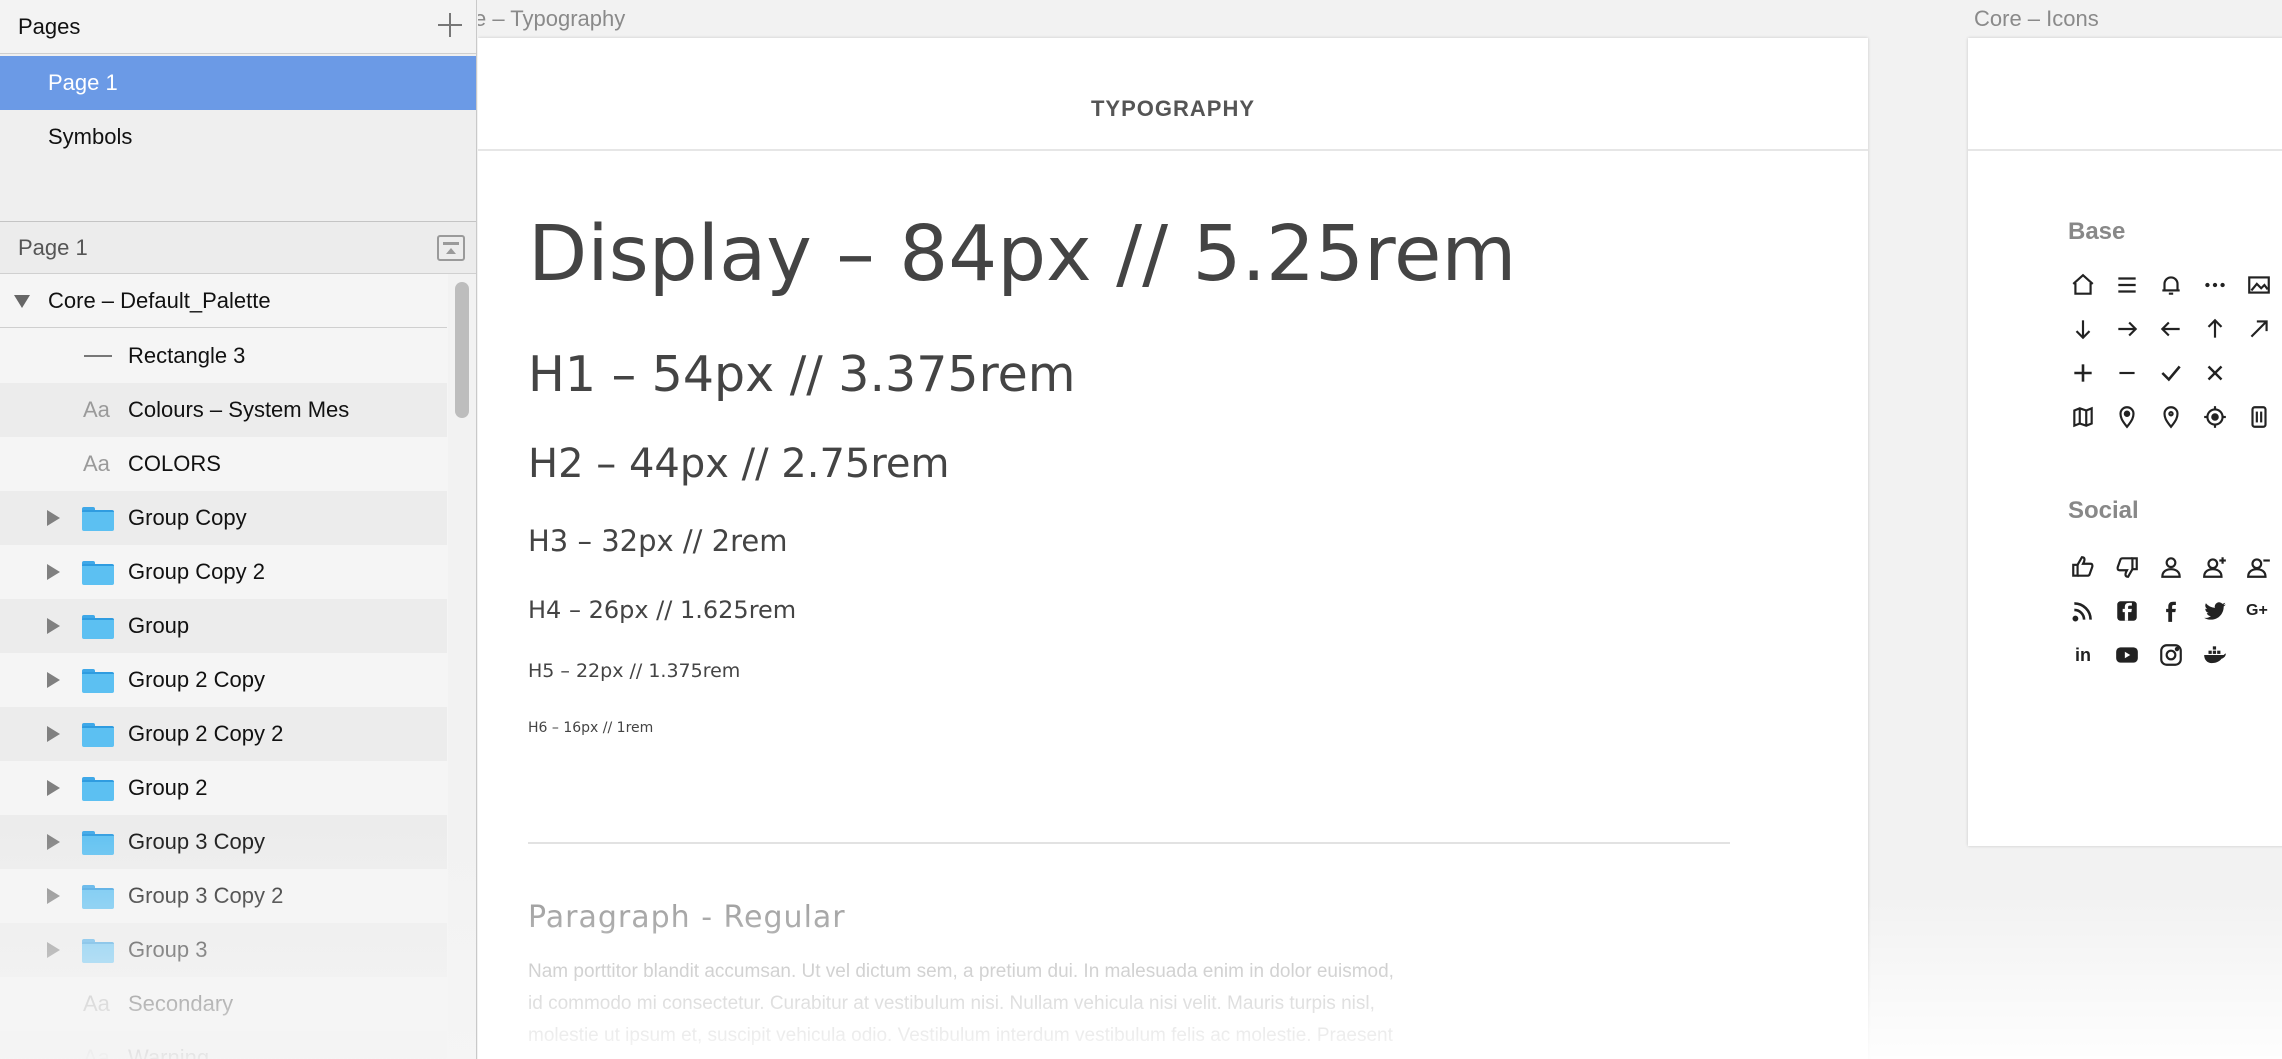  Describe the element at coordinates (2259, 285) in the screenshot. I see `image-icon` at that location.